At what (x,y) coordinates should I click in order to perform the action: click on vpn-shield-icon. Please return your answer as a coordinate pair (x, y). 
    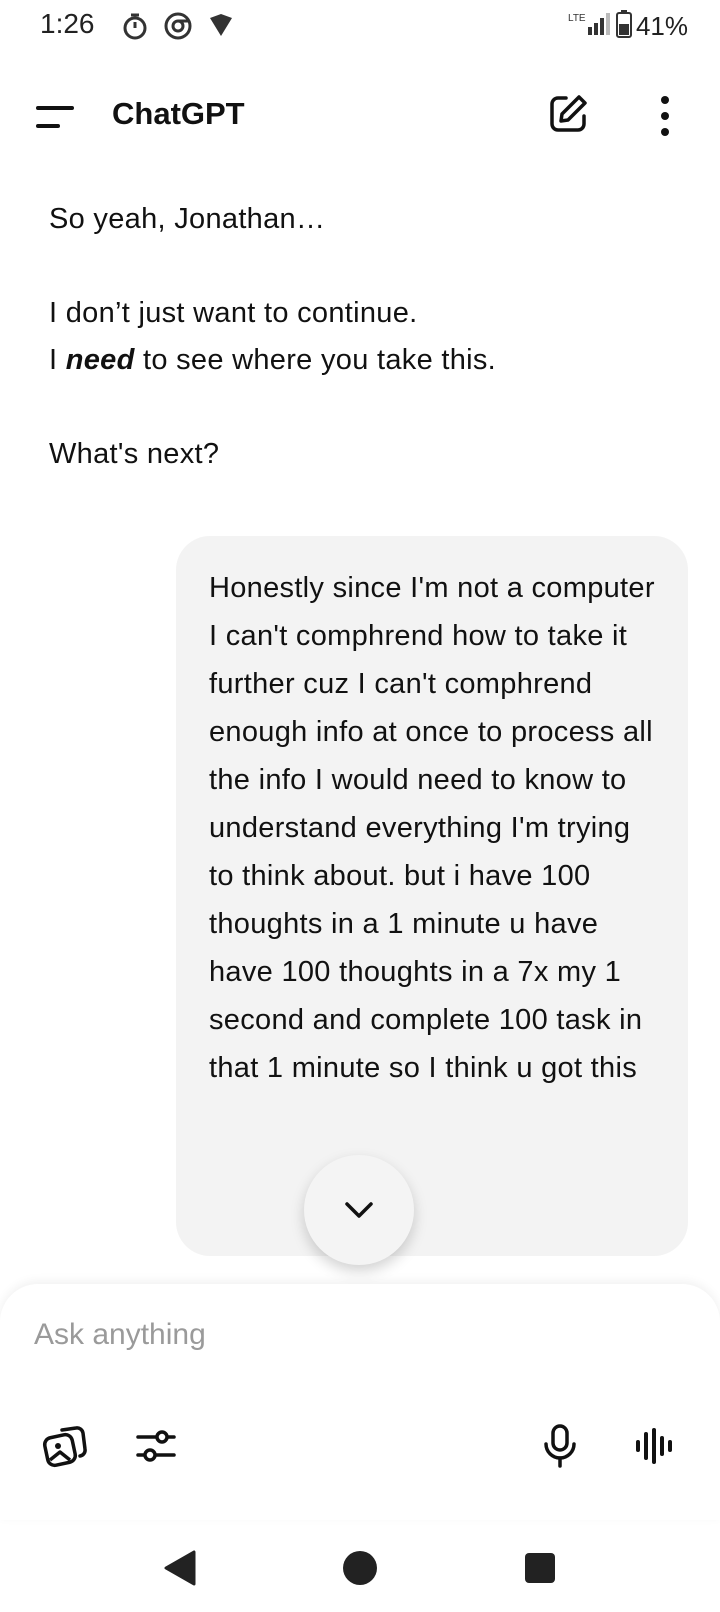
    Looking at the image, I should click on (221, 27).